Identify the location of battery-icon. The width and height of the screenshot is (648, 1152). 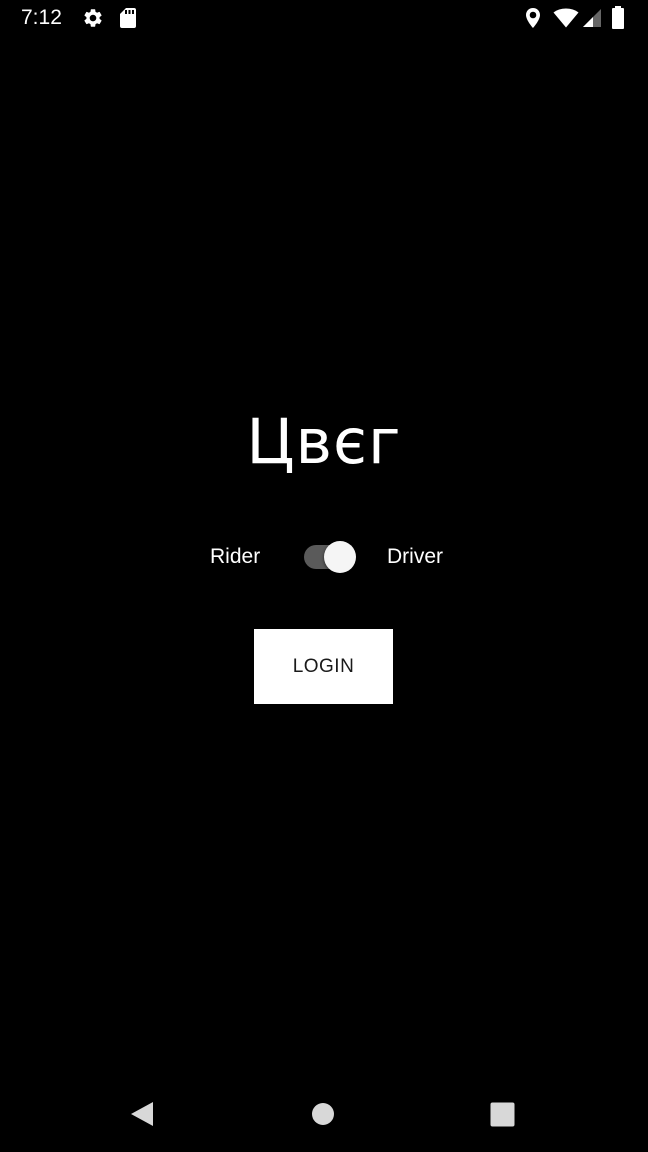
(618, 17).